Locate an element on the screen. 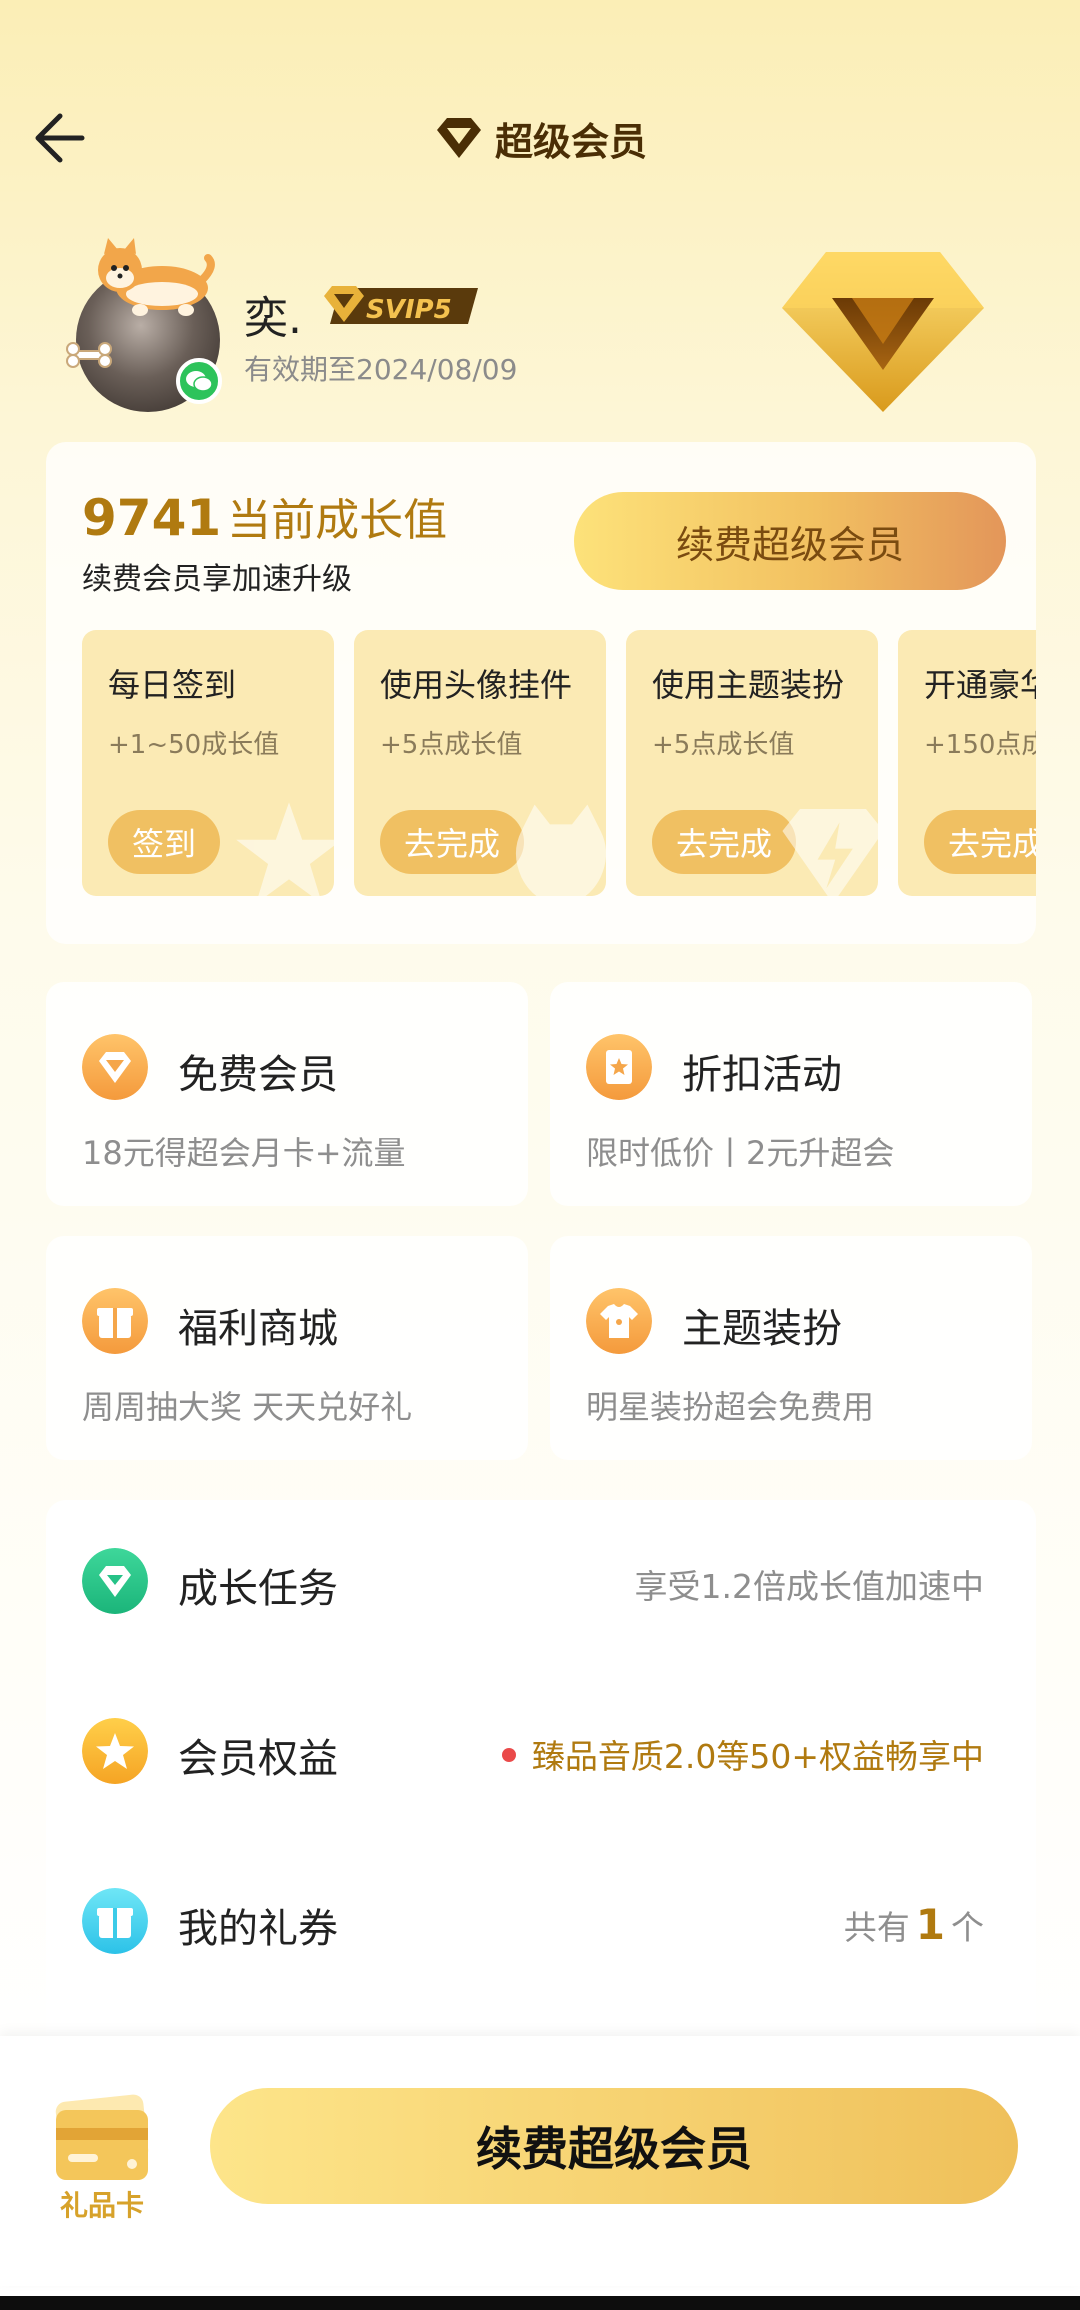 This screenshot has height=2310, width=1080. task-reward: +1~50成长值 is located at coordinates (194, 745).